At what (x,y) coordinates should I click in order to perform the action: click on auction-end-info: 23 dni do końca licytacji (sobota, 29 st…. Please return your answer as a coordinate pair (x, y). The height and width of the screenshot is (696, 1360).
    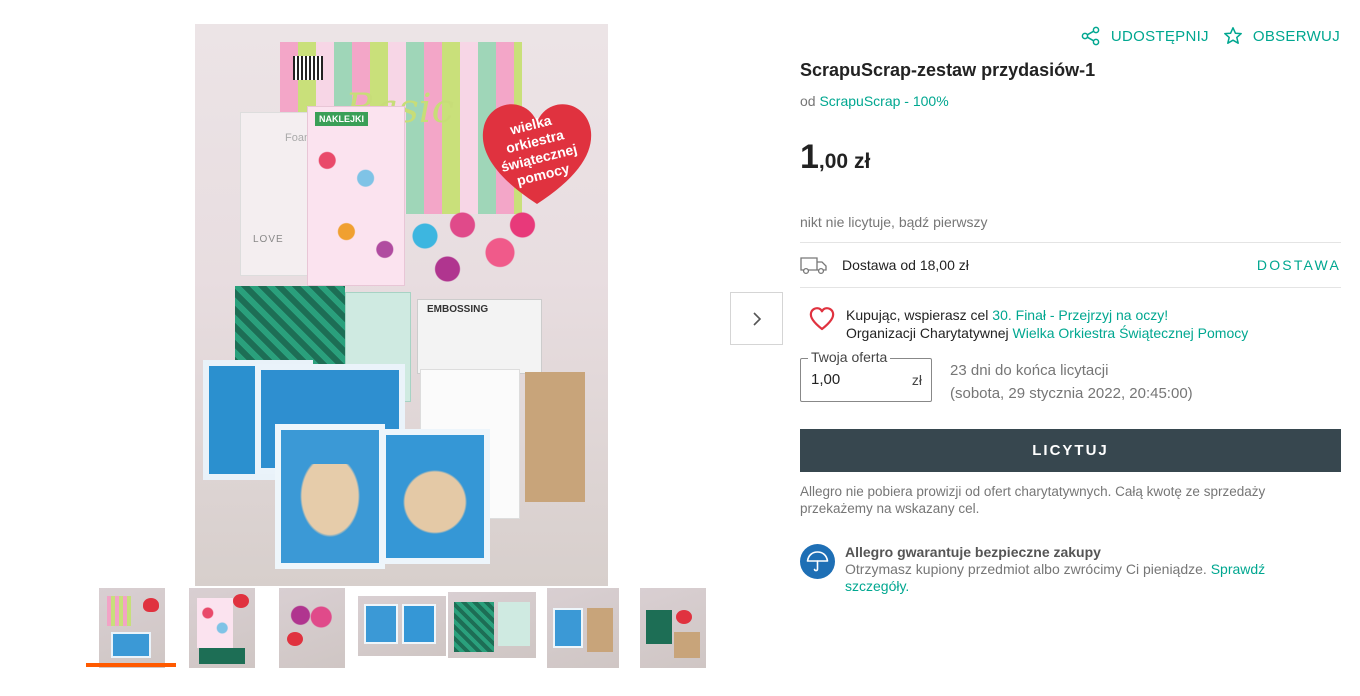
    Looking at the image, I should click on (1071, 382).